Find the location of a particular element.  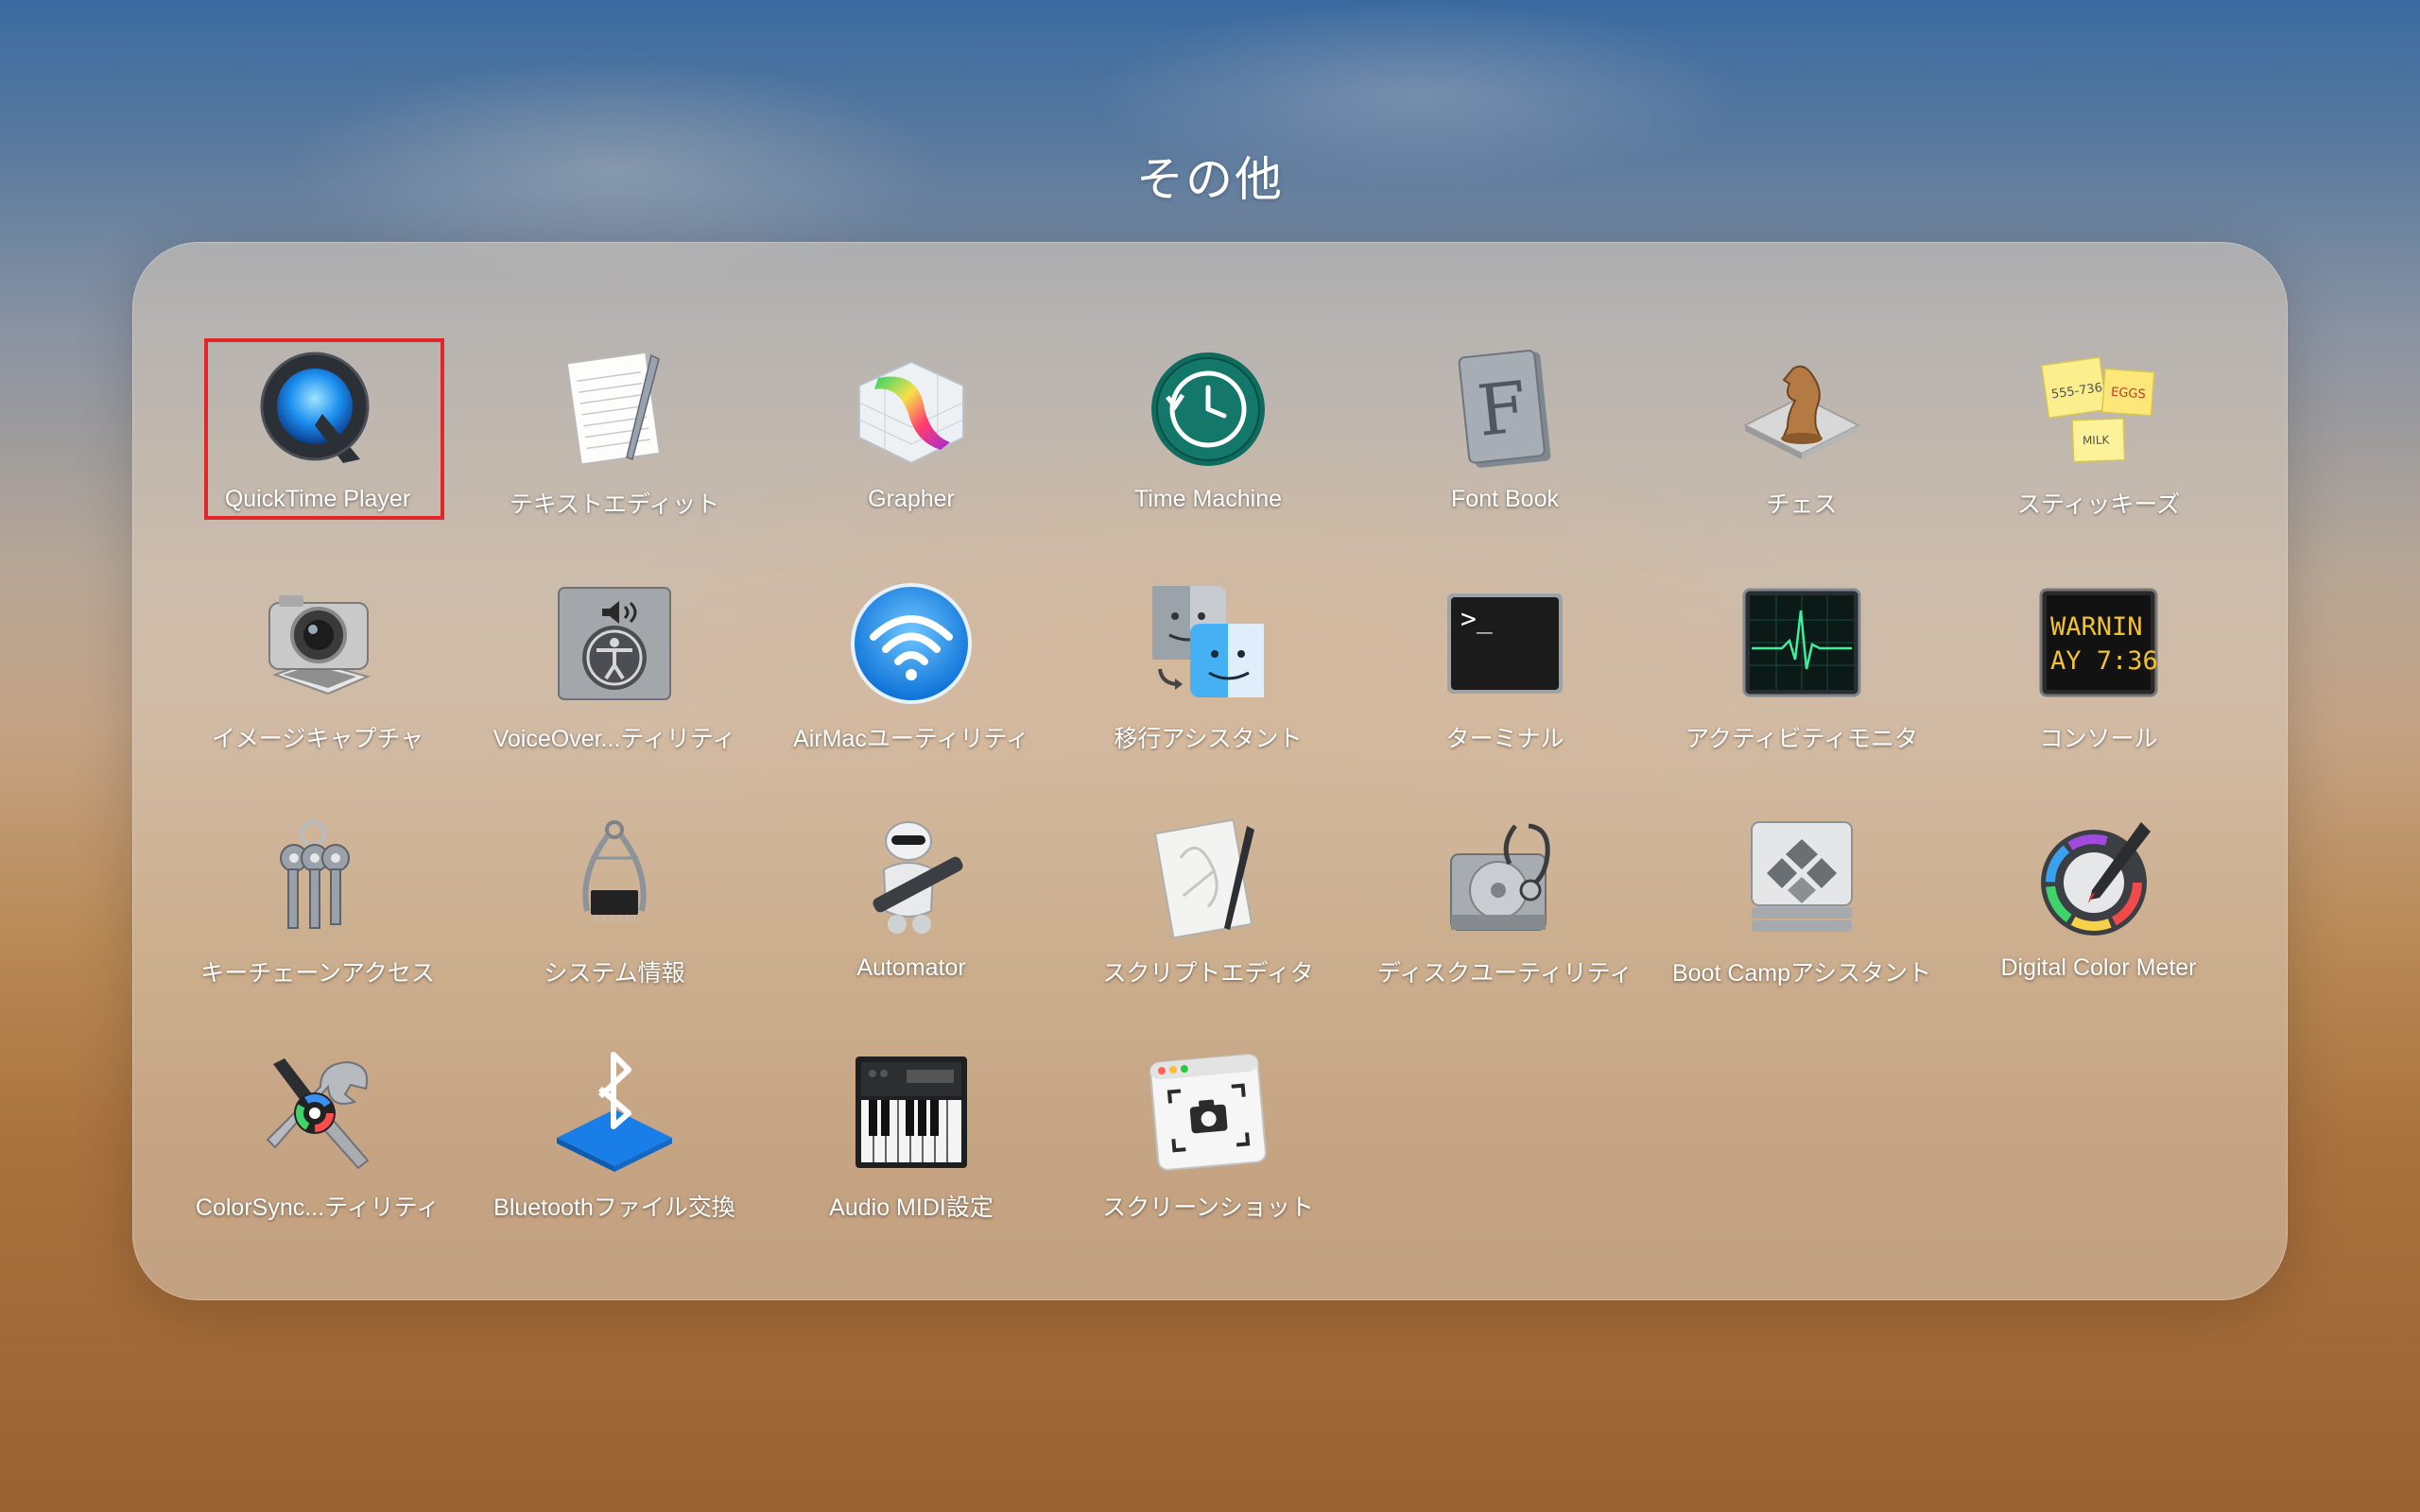

console-text: WARNIN is located at coordinates (2096, 627).